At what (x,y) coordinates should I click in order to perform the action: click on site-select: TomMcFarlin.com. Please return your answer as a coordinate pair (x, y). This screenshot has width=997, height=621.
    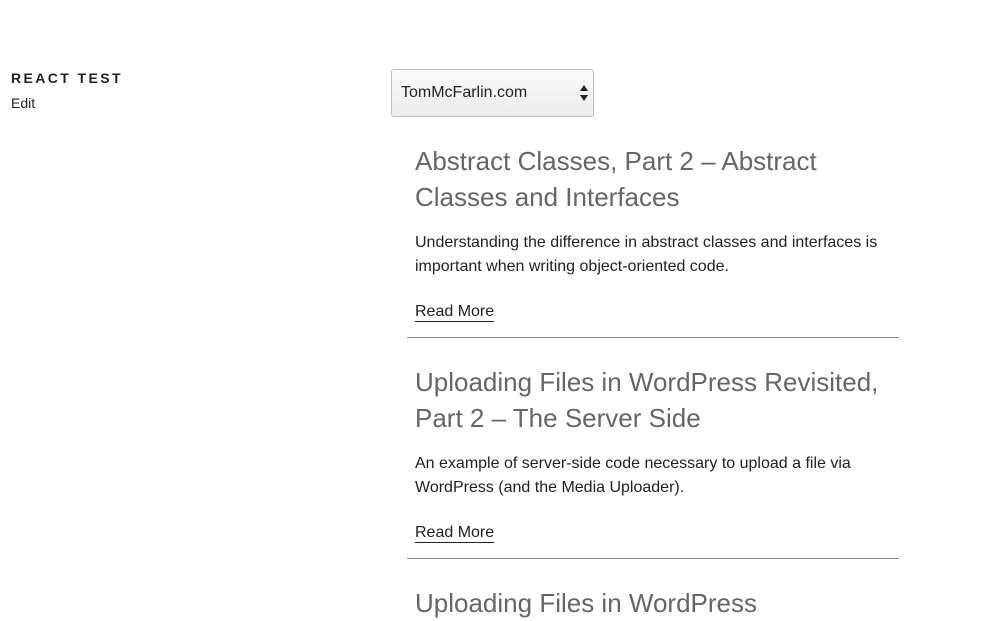
    Looking at the image, I should click on (492, 93).